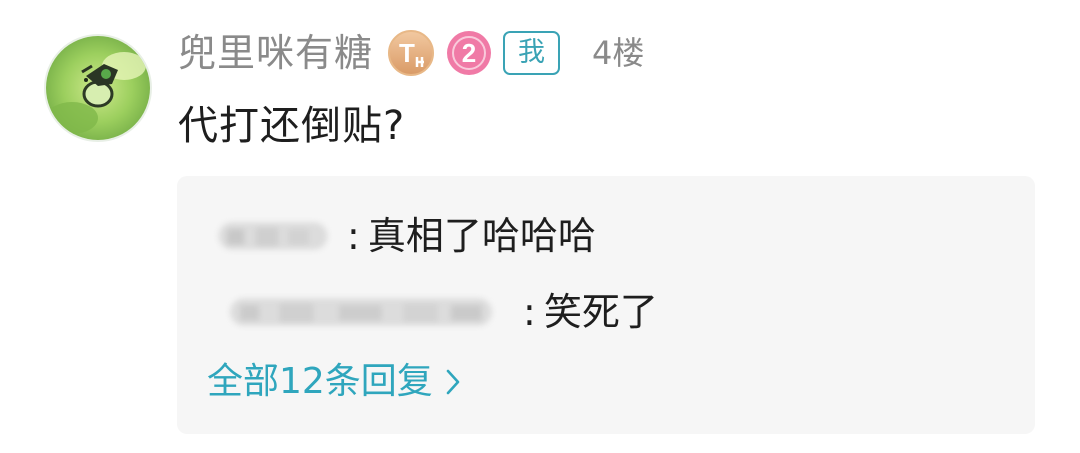  Describe the element at coordinates (292, 126) in the screenshot. I see `comment-text: 代打还倒贴?` at that location.